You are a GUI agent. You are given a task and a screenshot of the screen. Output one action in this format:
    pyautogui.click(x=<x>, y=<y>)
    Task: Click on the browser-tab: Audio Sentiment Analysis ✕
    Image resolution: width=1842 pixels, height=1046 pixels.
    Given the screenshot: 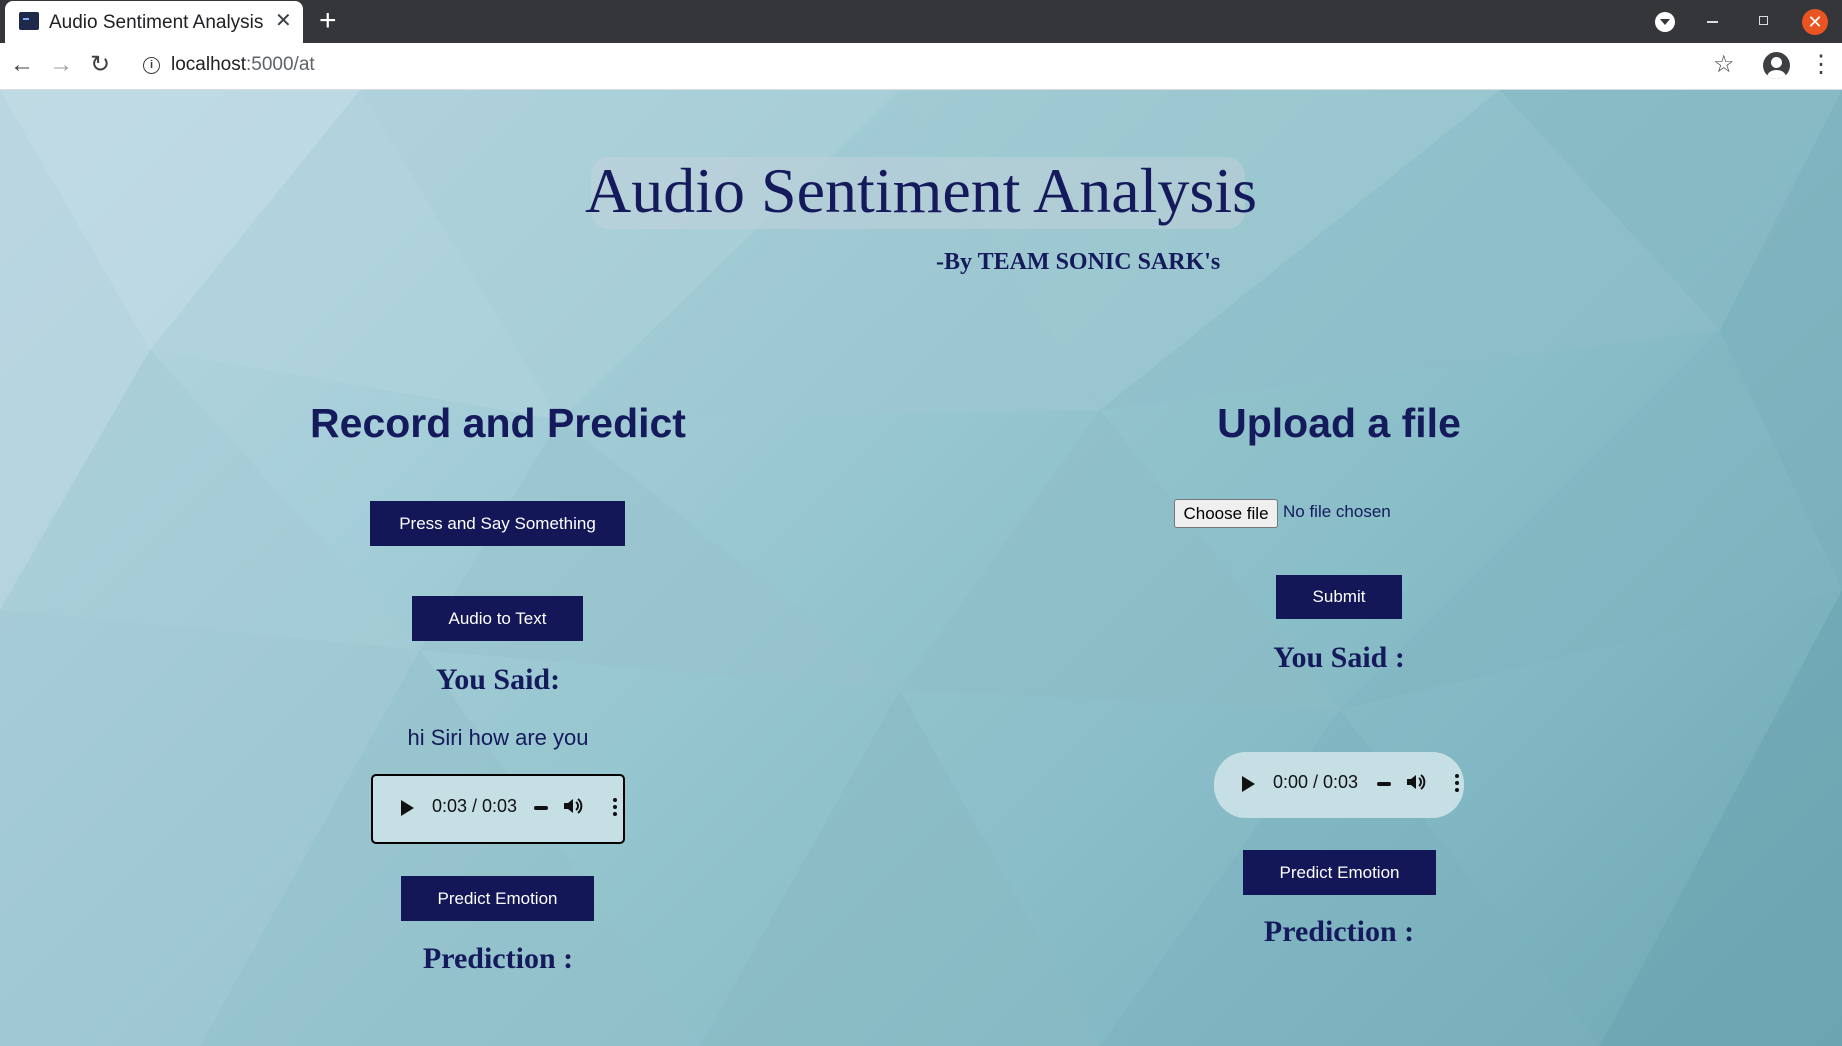 What is the action you would take?
    pyautogui.click(x=154, y=22)
    